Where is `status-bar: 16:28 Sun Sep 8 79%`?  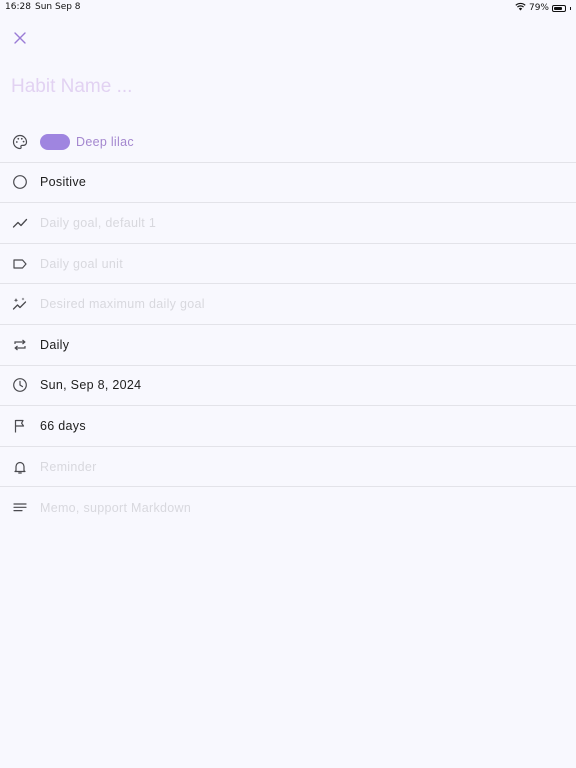 status-bar: 16:28 Sun Sep 8 79% is located at coordinates (288, 7).